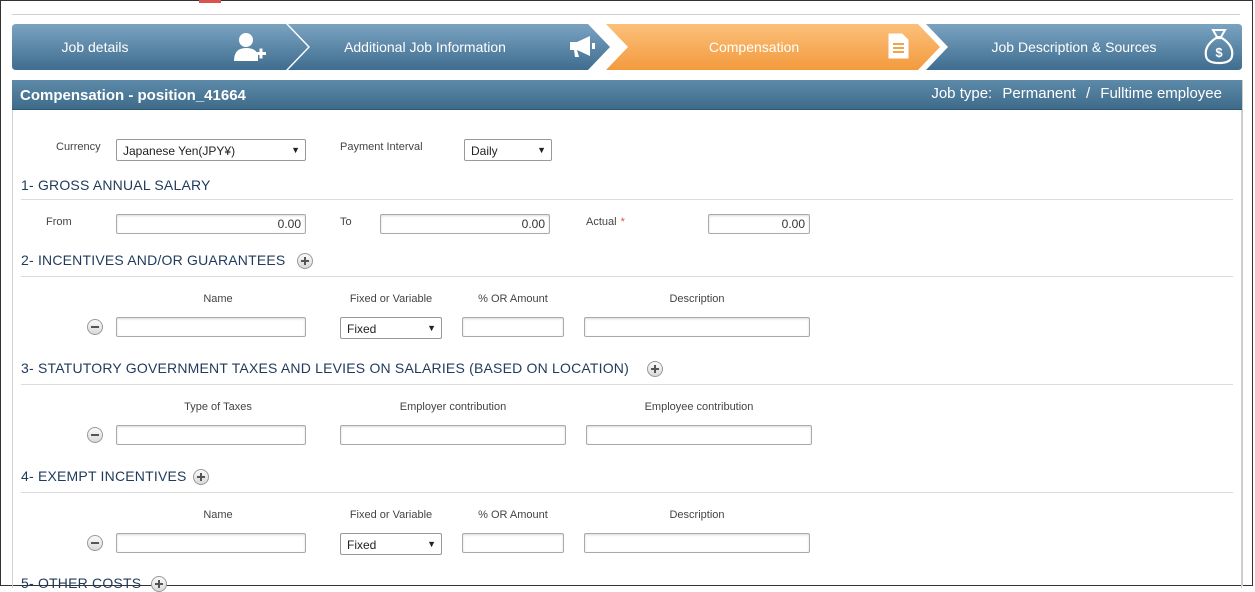 This screenshot has width=1255, height=592. Describe the element at coordinates (78, 147) in the screenshot. I see `currency-label: Currency` at that location.